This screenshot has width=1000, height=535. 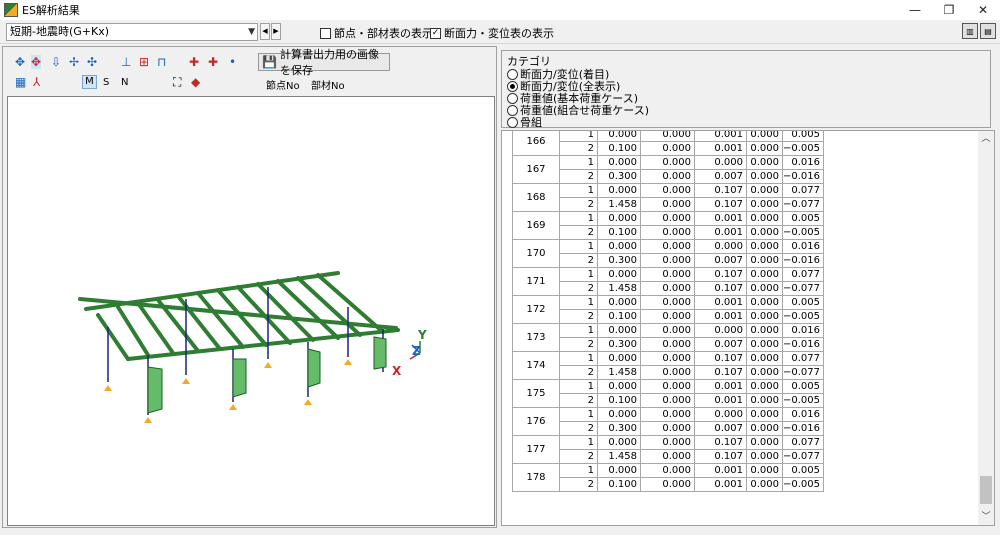 I want to click on member-id-cell: 175, so click(x=536, y=393).